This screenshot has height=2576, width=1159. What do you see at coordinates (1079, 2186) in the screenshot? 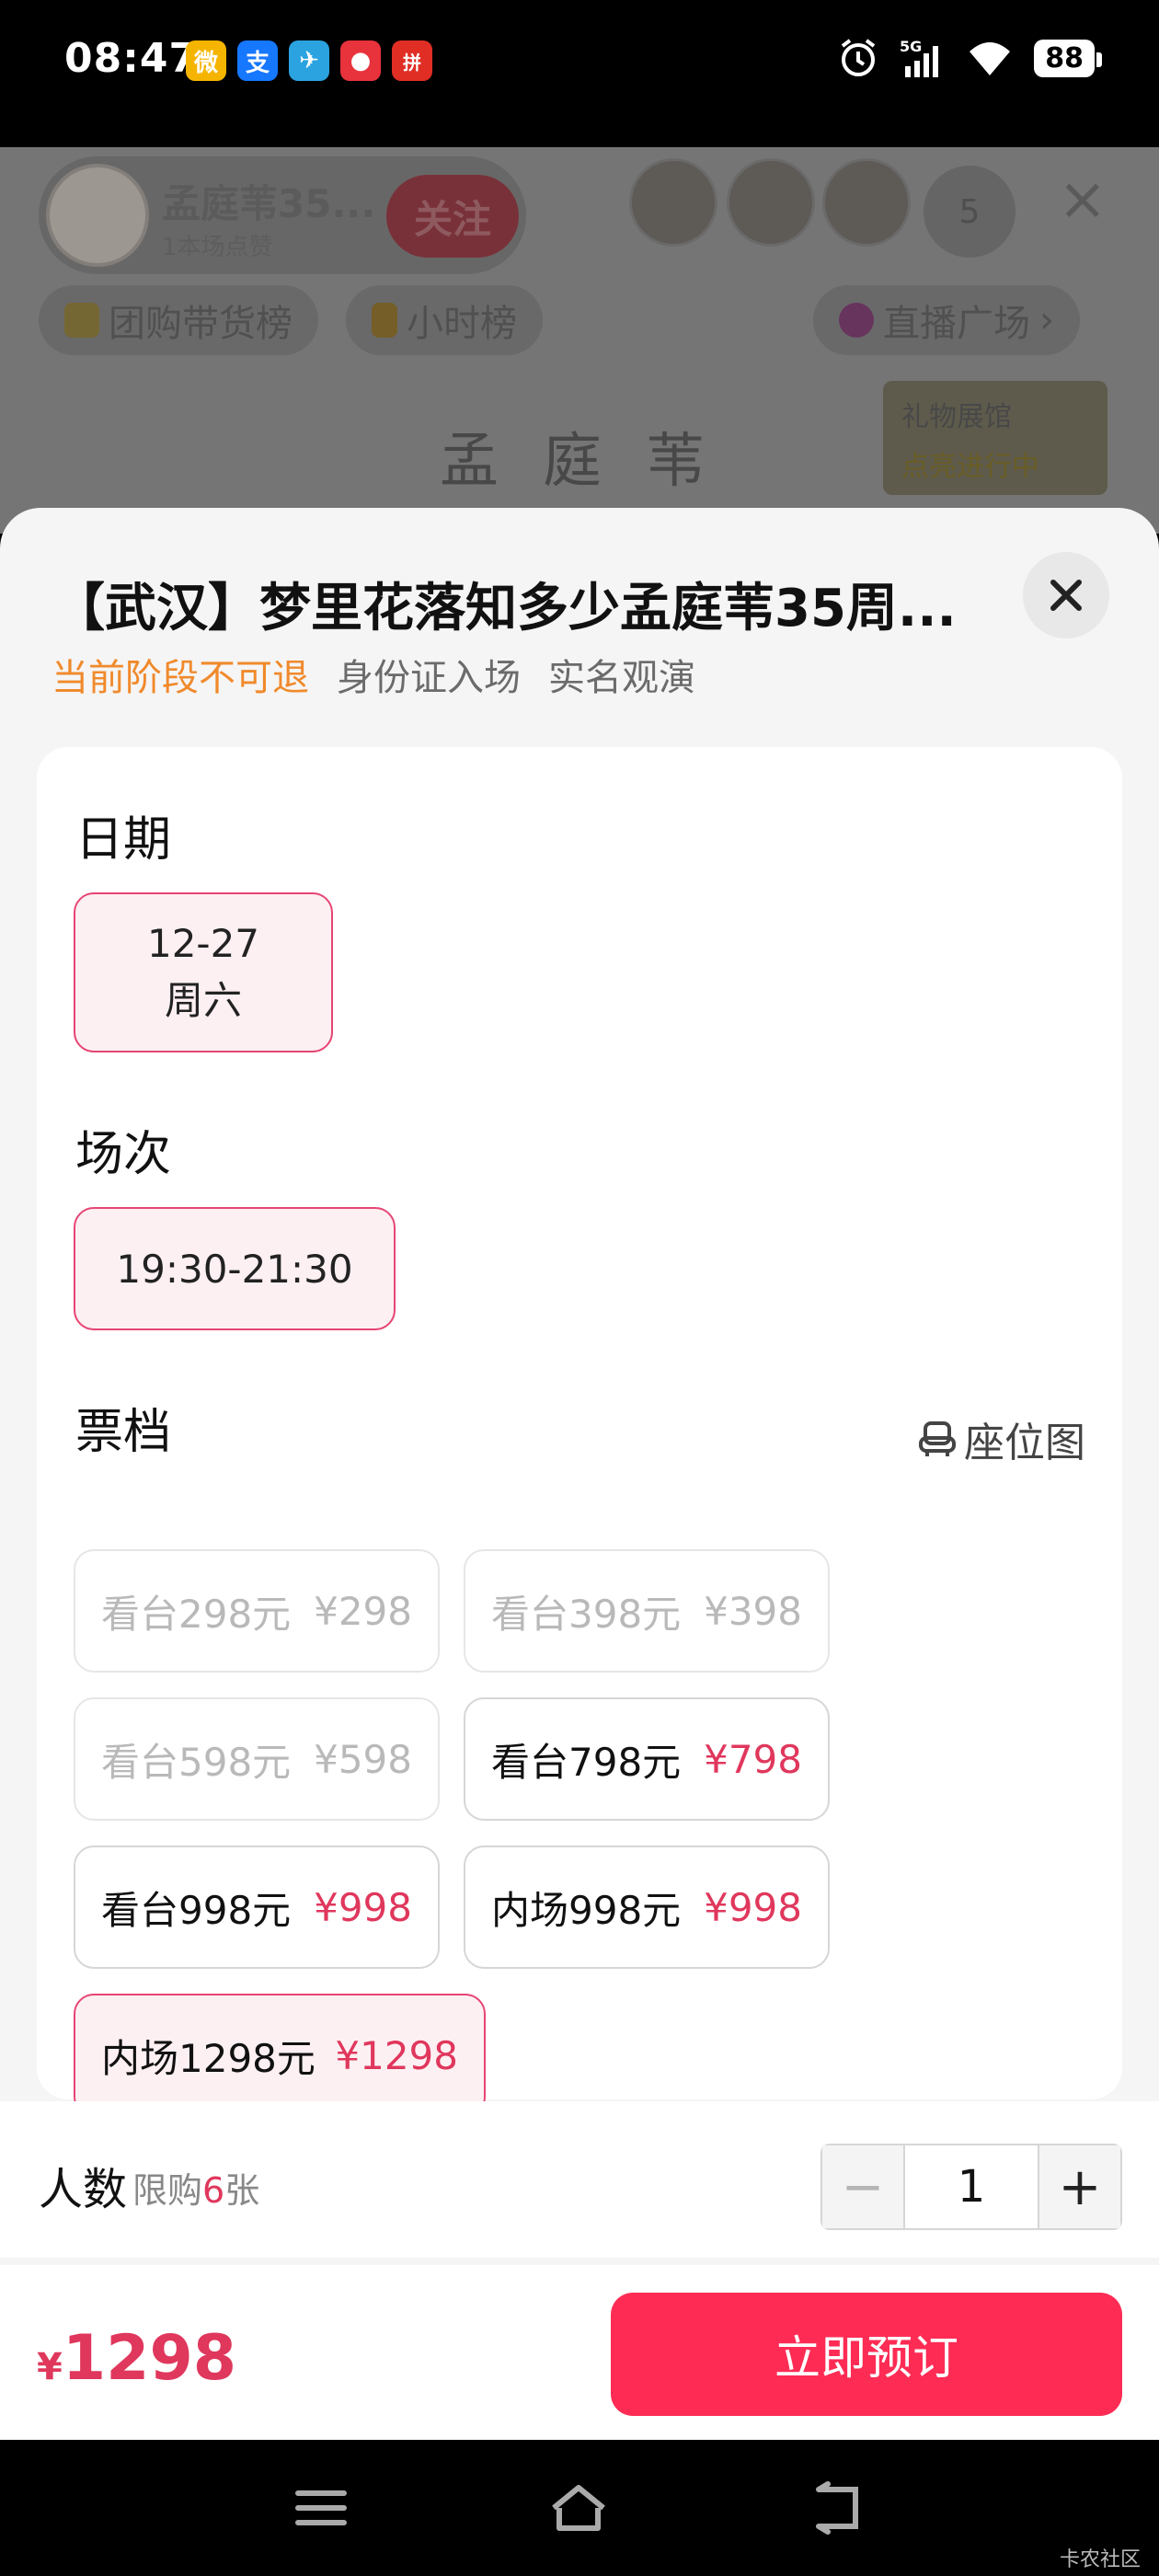
I see `increase-button: +` at bounding box center [1079, 2186].